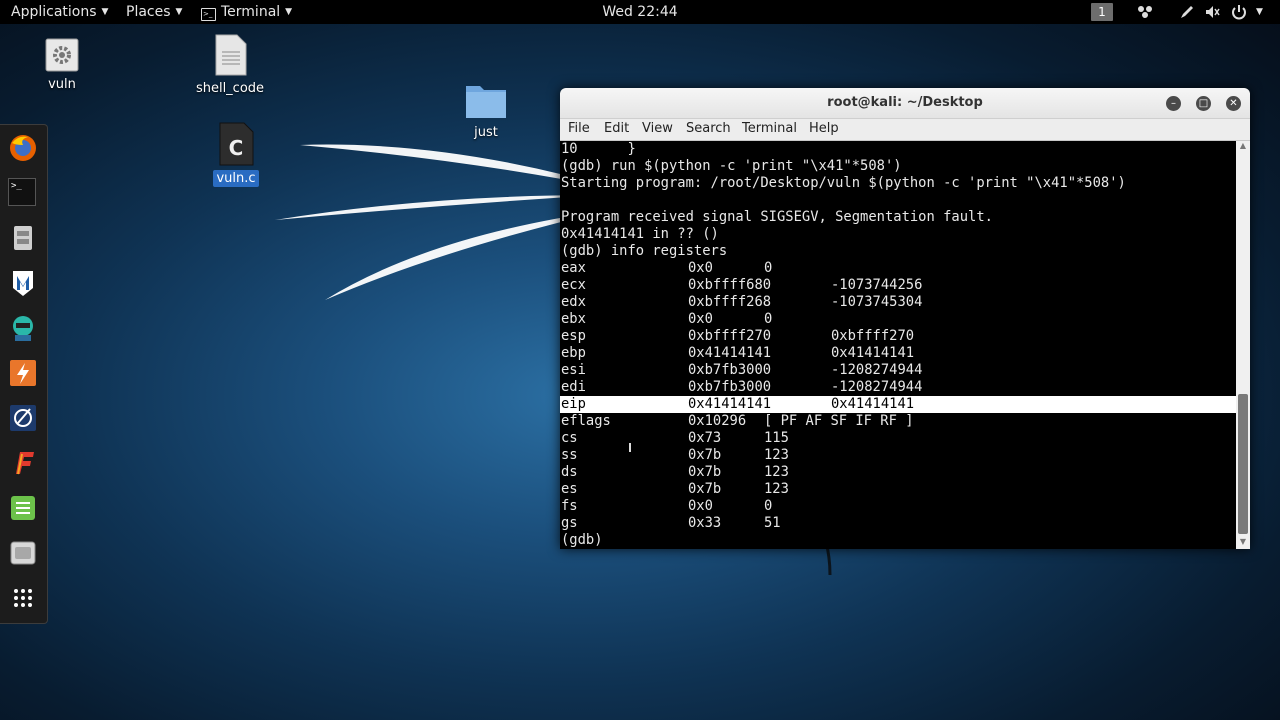 The image size is (1280, 720). Describe the element at coordinates (1243, 464) in the screenshot. I see `scrollbar-thumb` at that location.